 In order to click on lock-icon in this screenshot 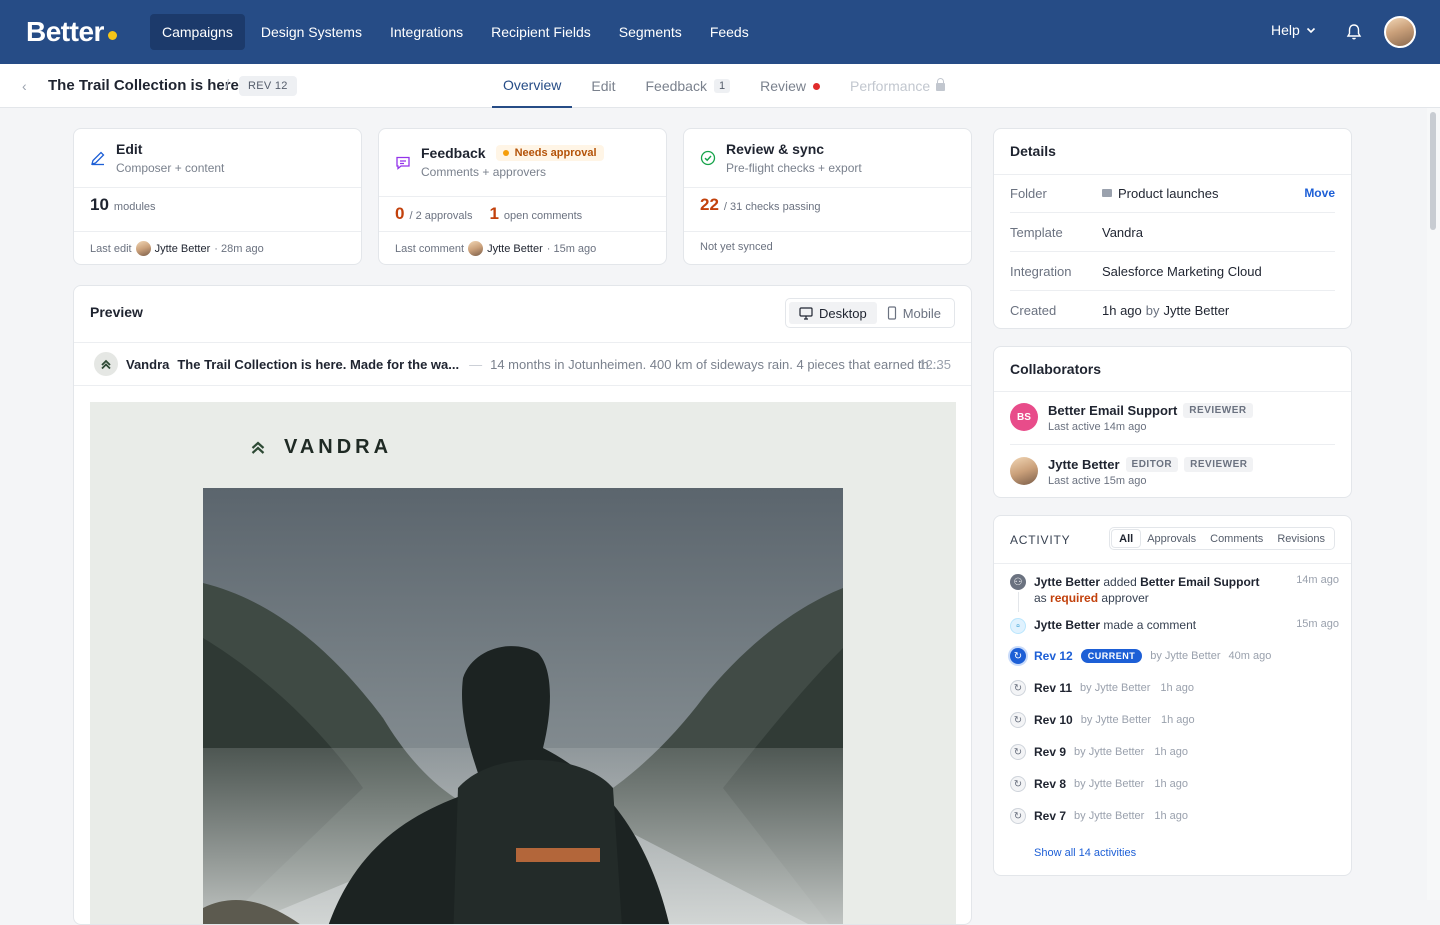, I will do `click(941, 84)`.